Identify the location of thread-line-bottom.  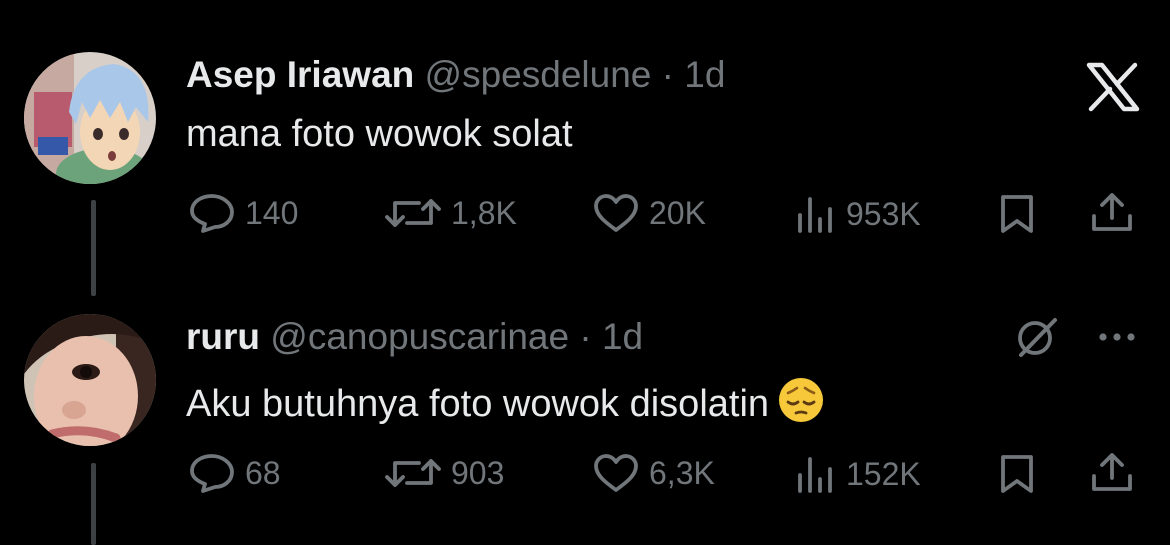
(93, 504).